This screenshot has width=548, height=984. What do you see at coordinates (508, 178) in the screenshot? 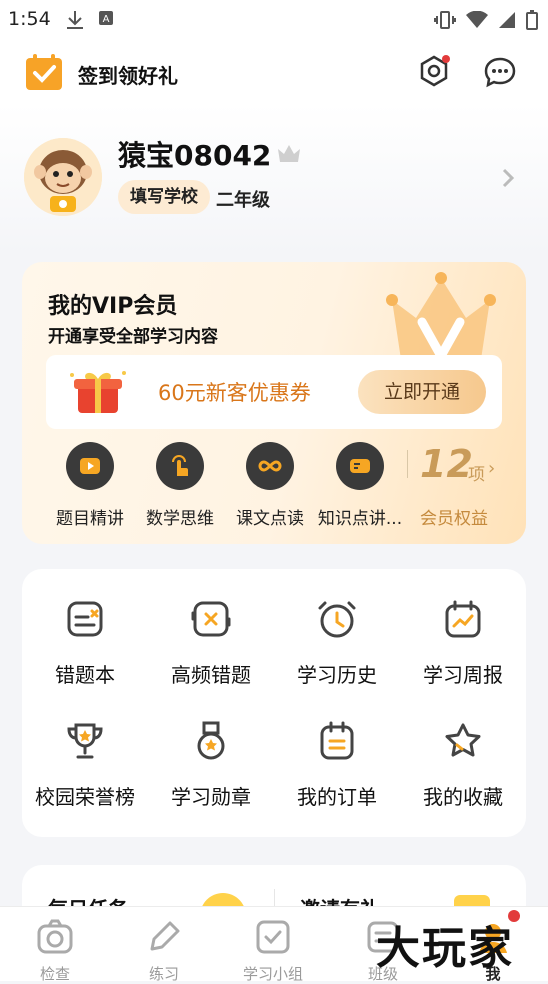
I see `chevron-right-icon` at bounding box center [508, 178].